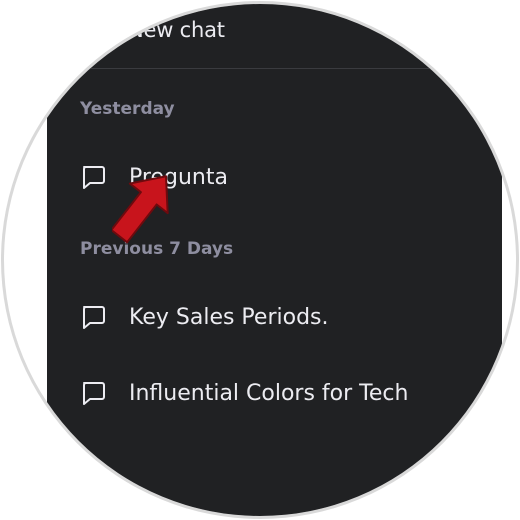 This screenshot has width=520, height=520. What do you see at coordinates (229, 317) in the screenshot?
I see `chat-item-label: Key Sales Periods.` at bounding box center [229, 317].